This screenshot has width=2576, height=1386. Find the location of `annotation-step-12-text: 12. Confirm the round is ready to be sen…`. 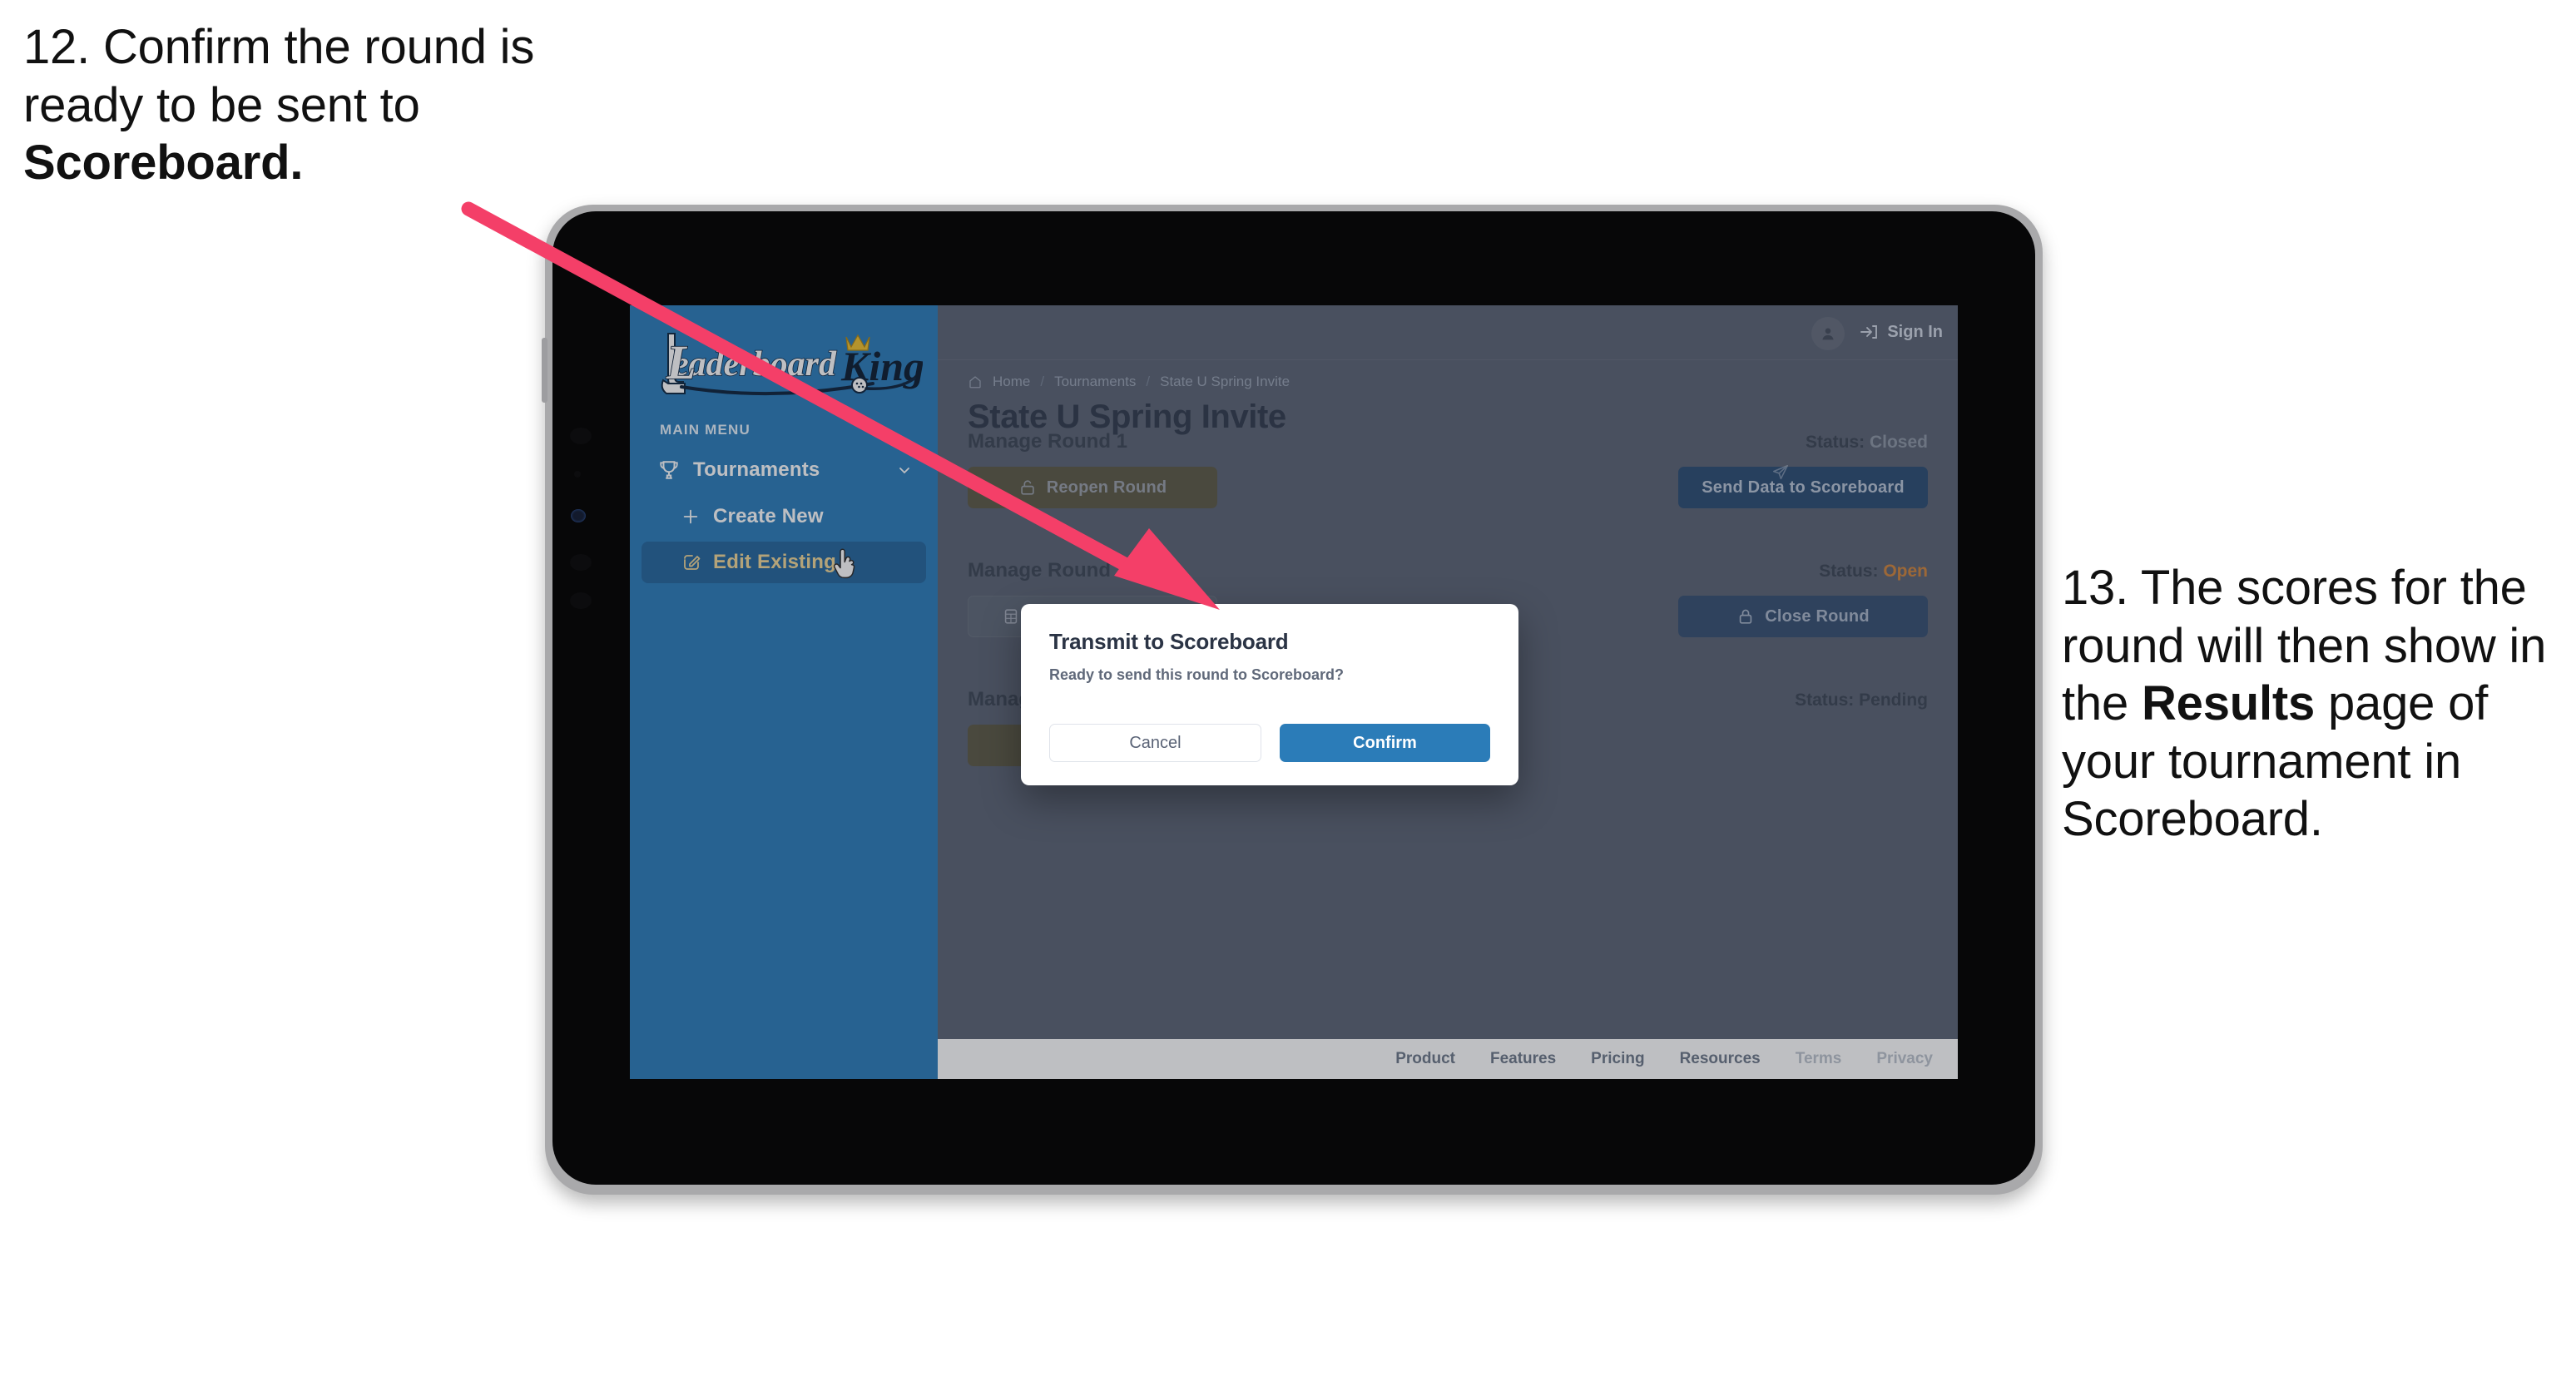

annotation-step-12-text: 12. Confirm the round is ready to be sen… is located at coordinates (279, 76).